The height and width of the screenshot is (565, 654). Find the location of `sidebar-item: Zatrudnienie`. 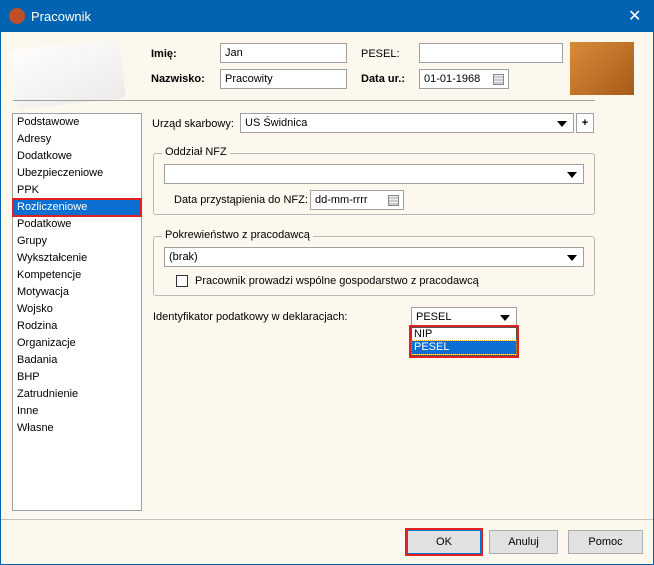

sidebar-item: Zatrudnienie is located at coordinates (77, 394).